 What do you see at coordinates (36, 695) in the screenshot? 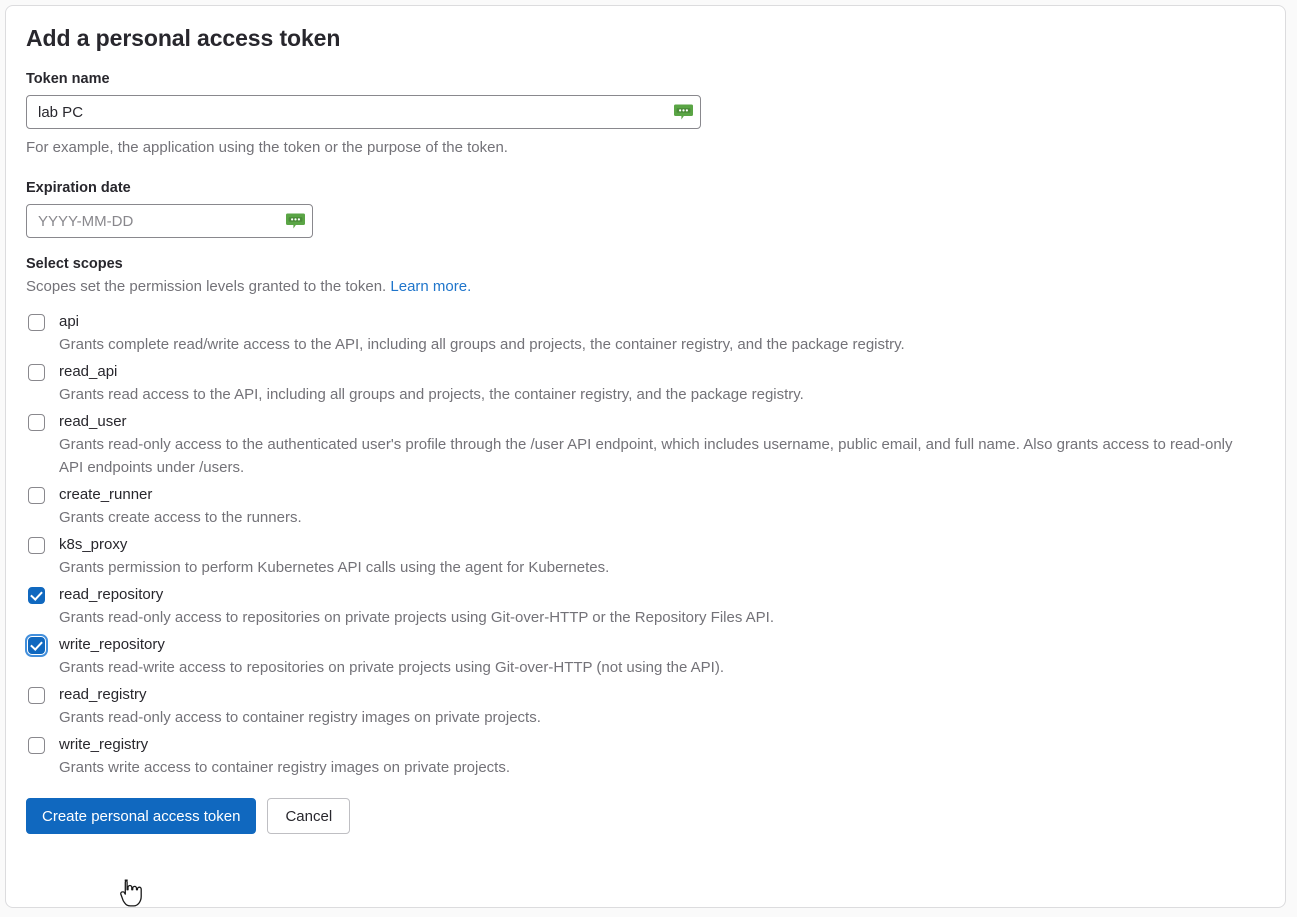
I see `scope-checkbox-read_registry` at bounding box center [36, 695].